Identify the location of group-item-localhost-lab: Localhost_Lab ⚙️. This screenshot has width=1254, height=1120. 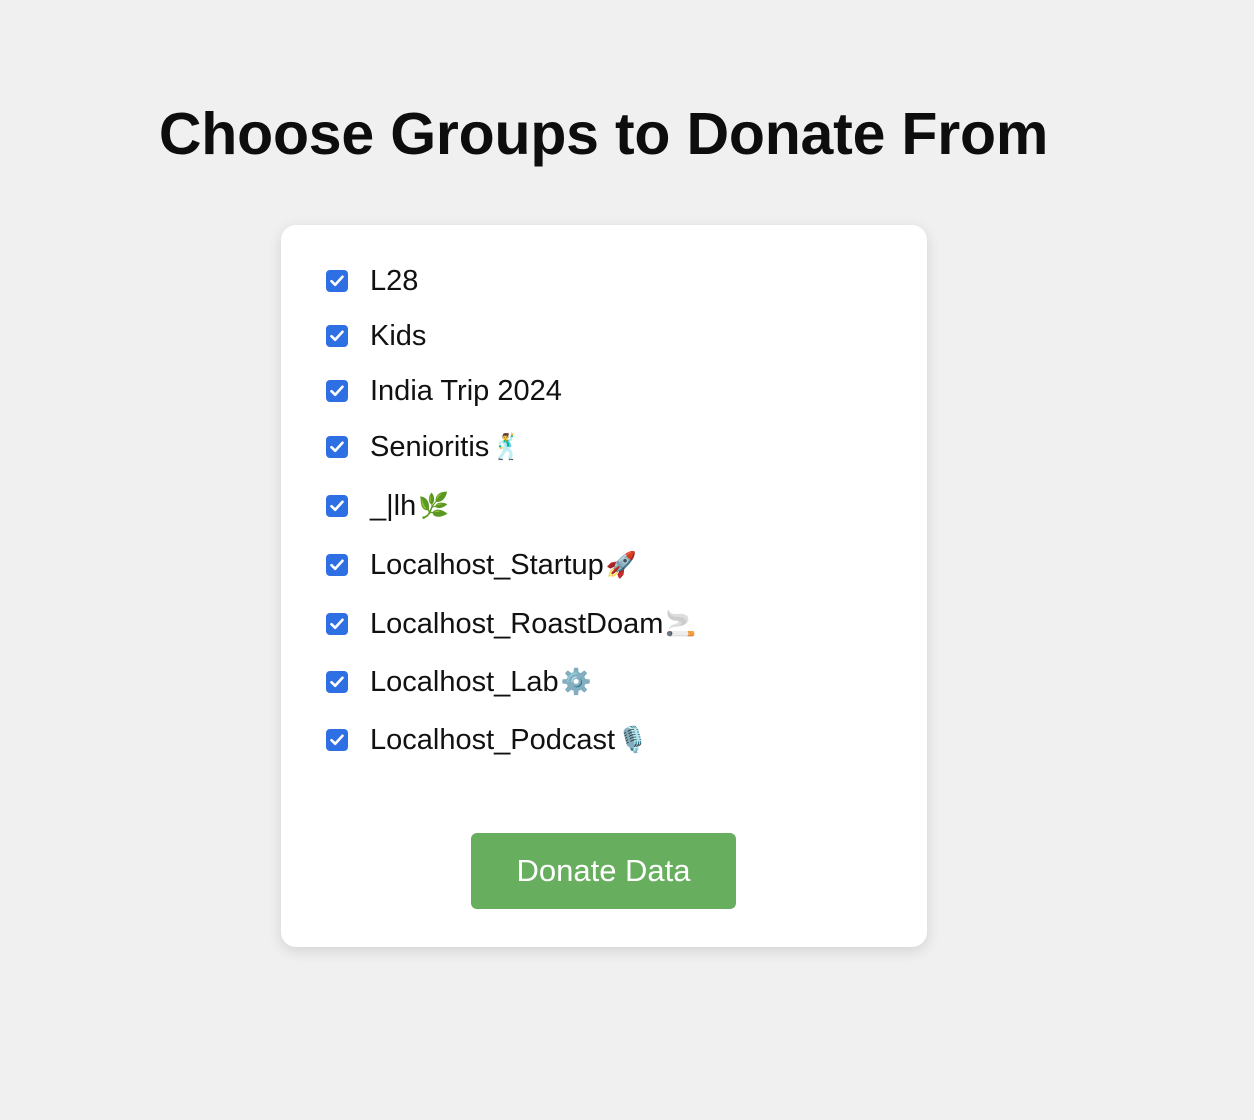
(459, 682).